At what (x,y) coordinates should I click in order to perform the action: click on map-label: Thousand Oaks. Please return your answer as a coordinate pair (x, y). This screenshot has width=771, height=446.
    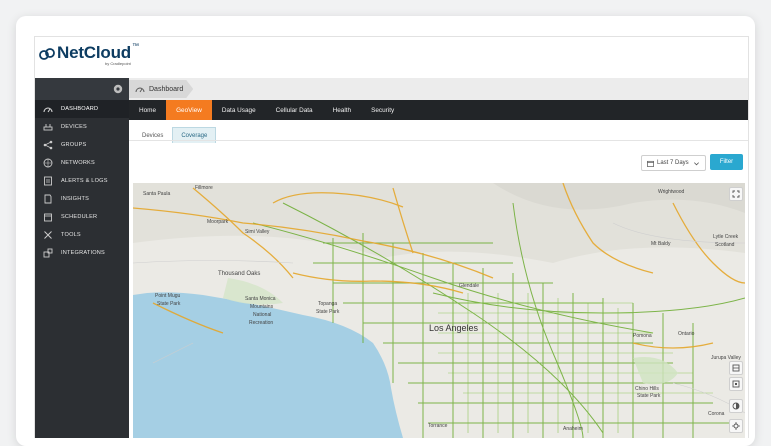
    Looking at the image, I should click on (239, 274).